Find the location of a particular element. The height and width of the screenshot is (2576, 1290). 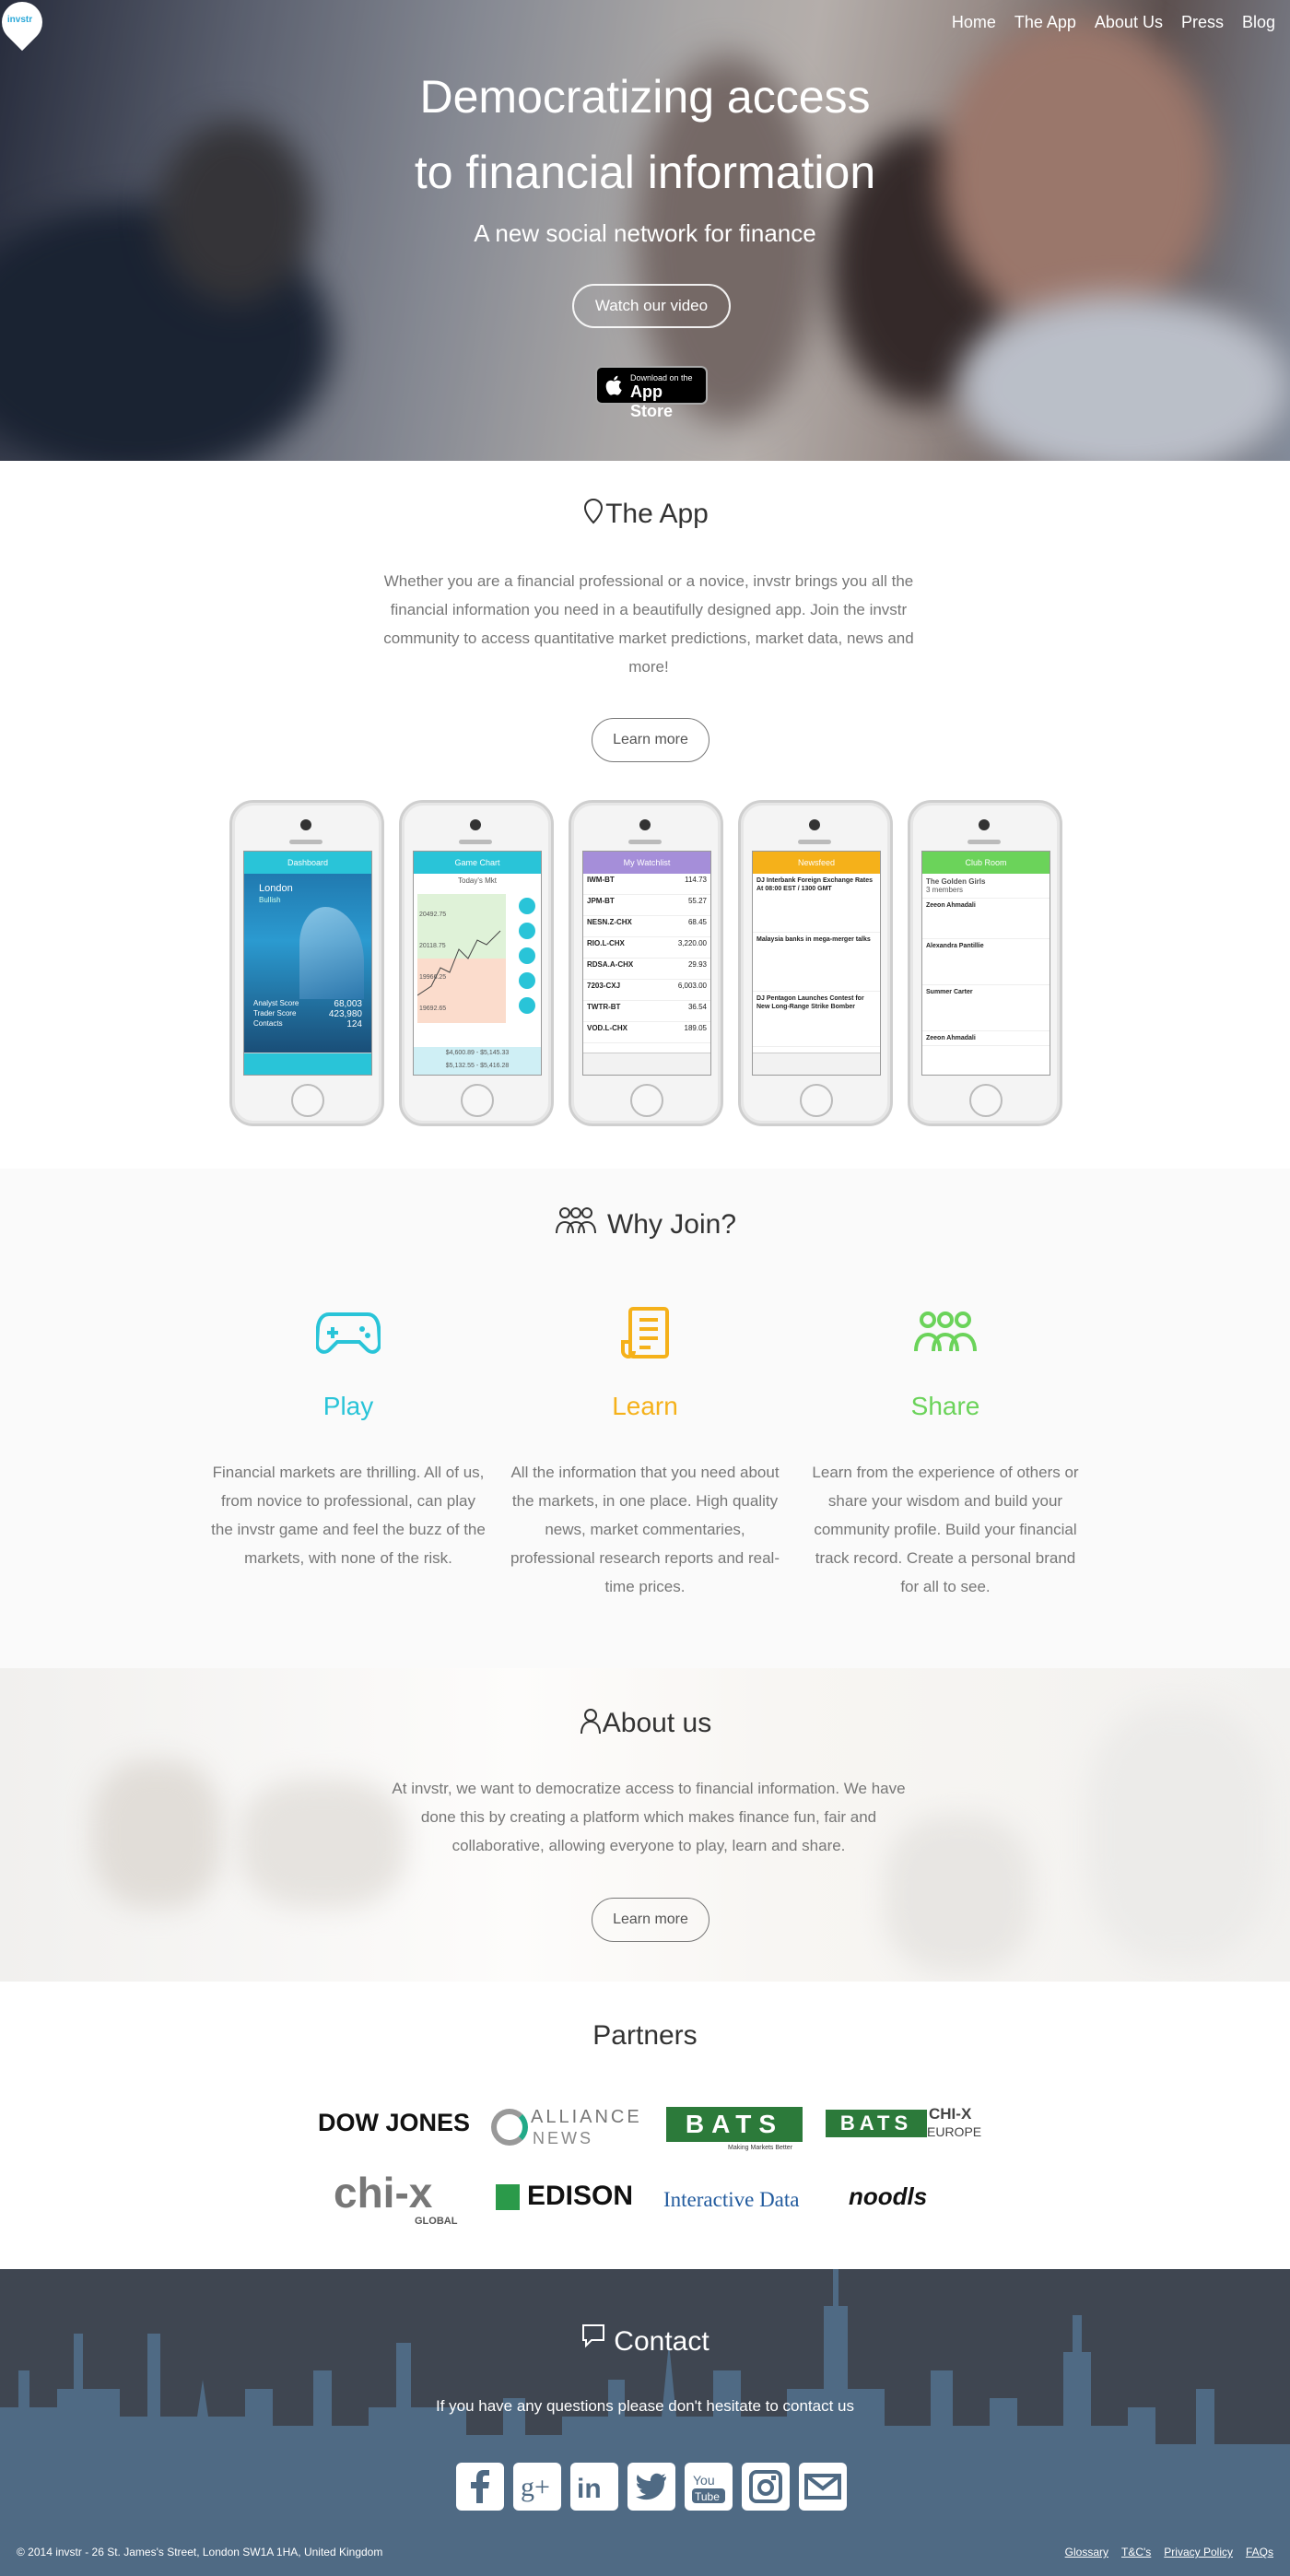

bats-chix-logo: BATS is located at coordinates (876, 2123).